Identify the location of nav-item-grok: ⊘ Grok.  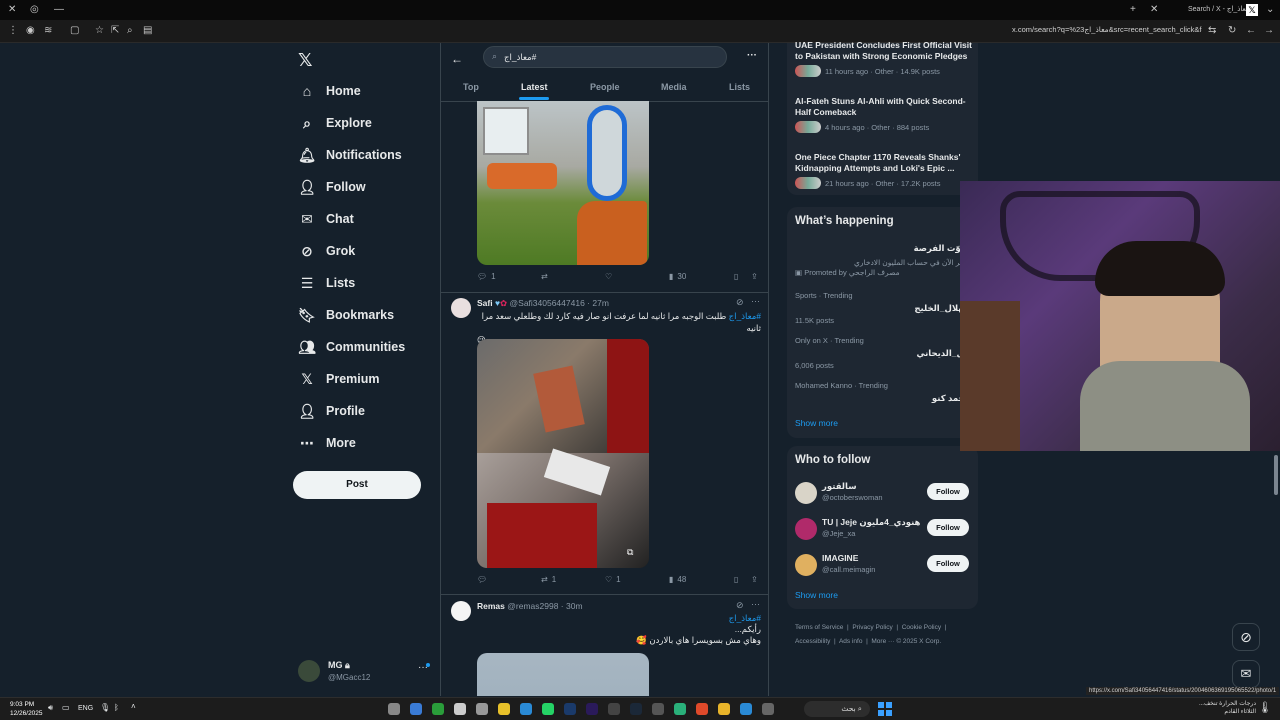
(326, 251).